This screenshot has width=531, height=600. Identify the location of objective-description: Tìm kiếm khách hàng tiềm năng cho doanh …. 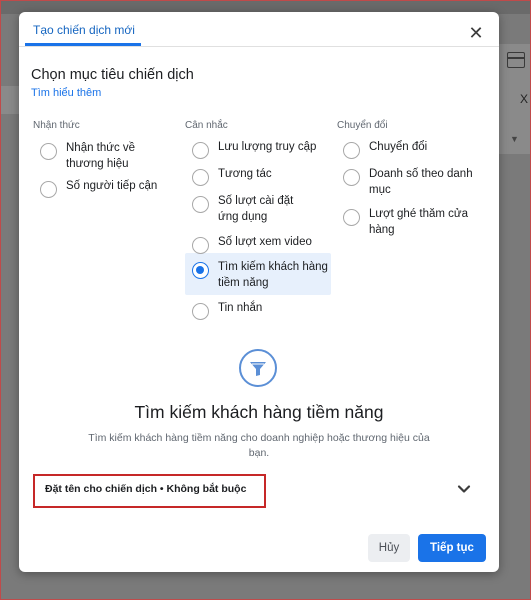
(259, 445).